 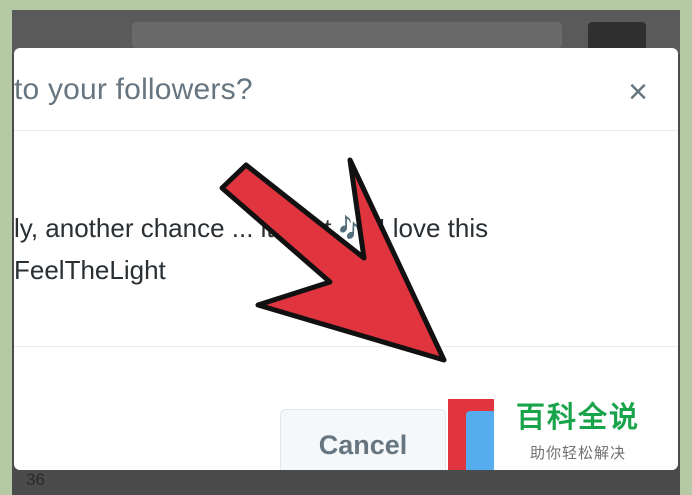 I want to click on watermark: 百科全说 助你轻松解决, so click(x=578, y=425).